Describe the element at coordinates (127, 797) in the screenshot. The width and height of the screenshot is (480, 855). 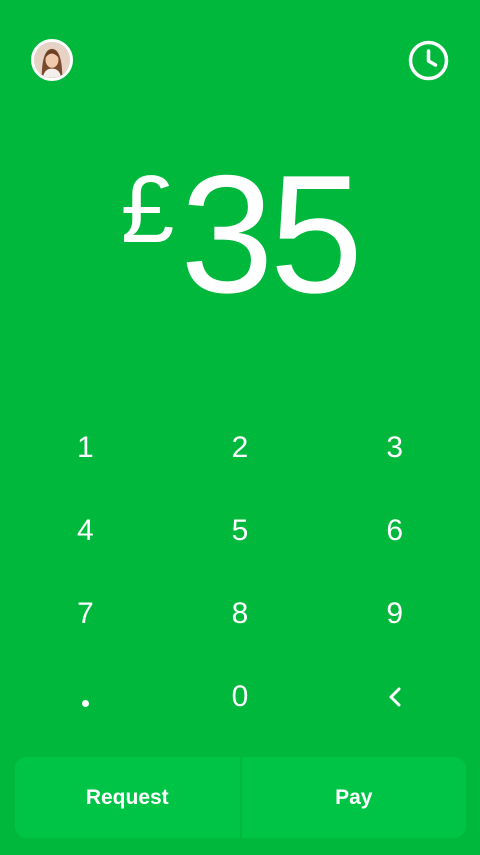
I see `request-button: Request` at that location.